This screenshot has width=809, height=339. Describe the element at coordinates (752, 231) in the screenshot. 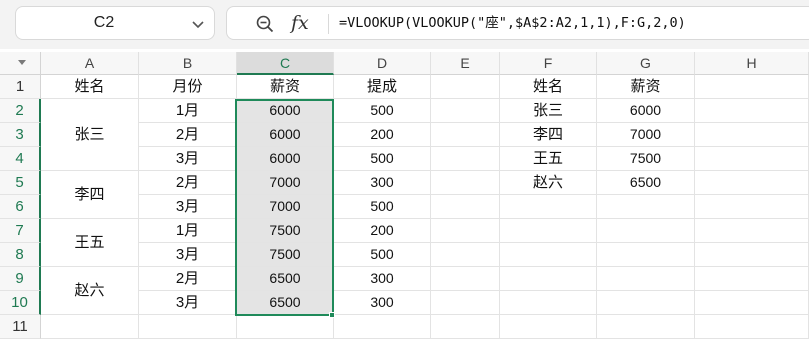

I see `cell-h7` at that location.